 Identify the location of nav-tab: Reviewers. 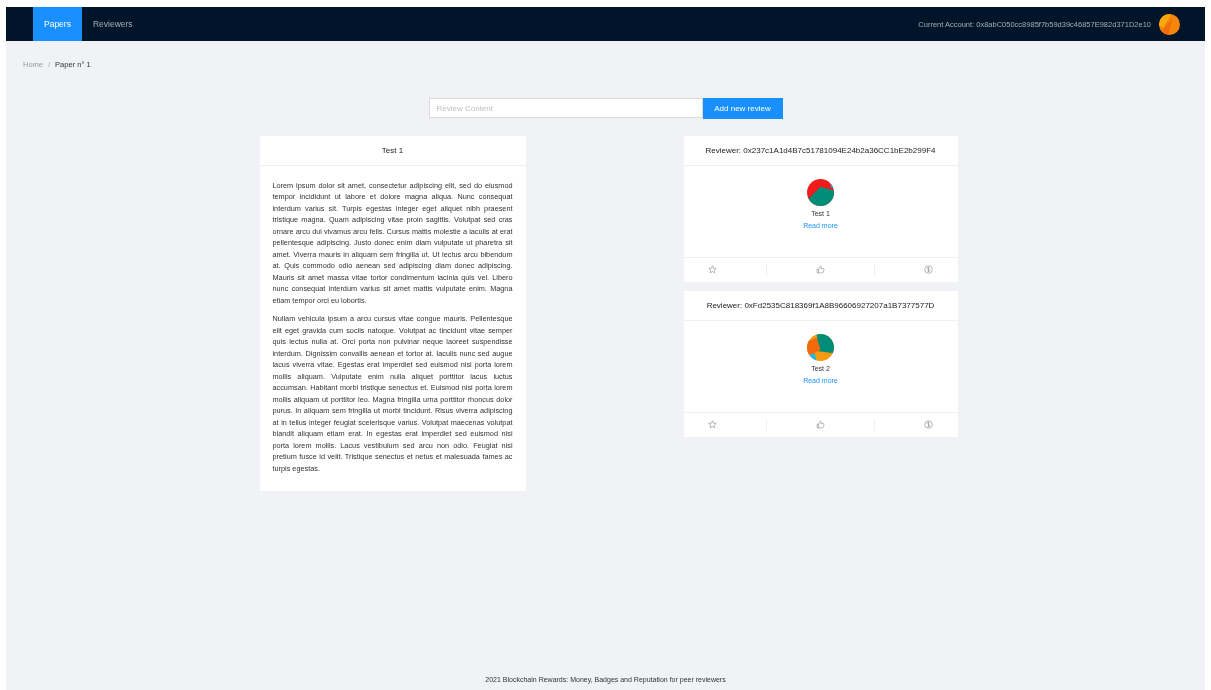
(112, 24).